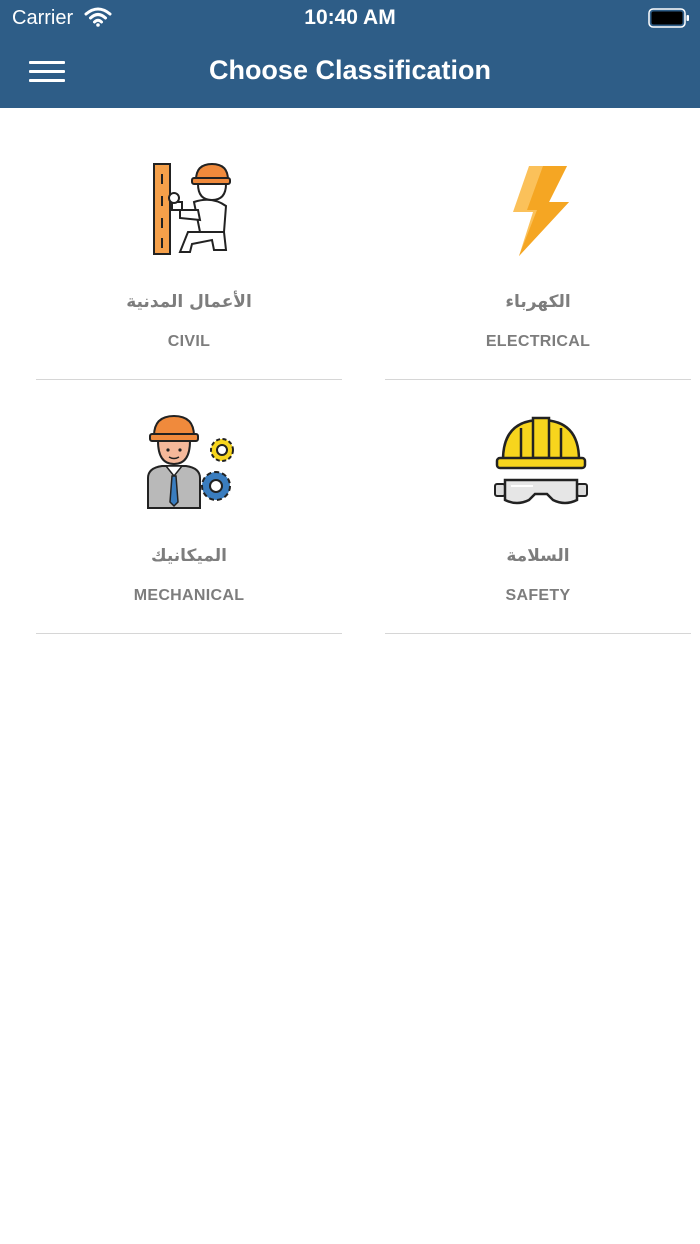  I want to click on construction-worker-icon, so click(192, 208).